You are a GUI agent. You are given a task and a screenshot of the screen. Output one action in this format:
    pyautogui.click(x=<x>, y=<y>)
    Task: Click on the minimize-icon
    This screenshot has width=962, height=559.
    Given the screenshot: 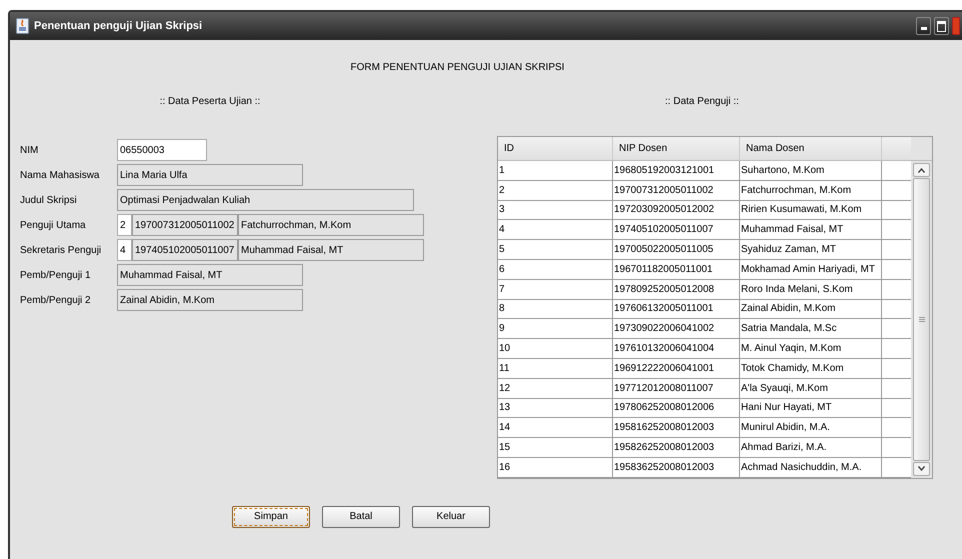 What is the action you would take?
    pyautogui.click(x=923, y=28)
    